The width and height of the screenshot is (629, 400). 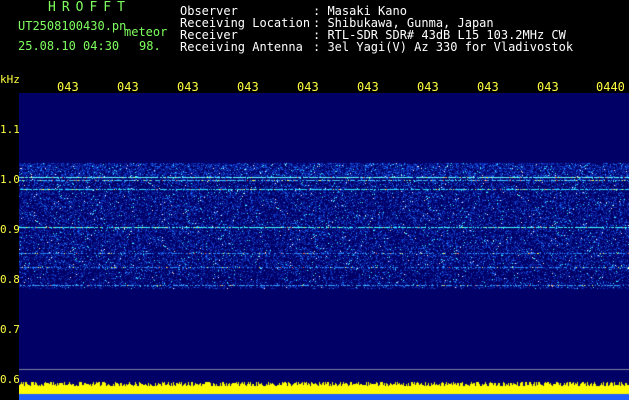 What do you see at coordinates (146, 32) in the screenshot?
I see `meteor-label: meteor` at bounding box center [146, 32].